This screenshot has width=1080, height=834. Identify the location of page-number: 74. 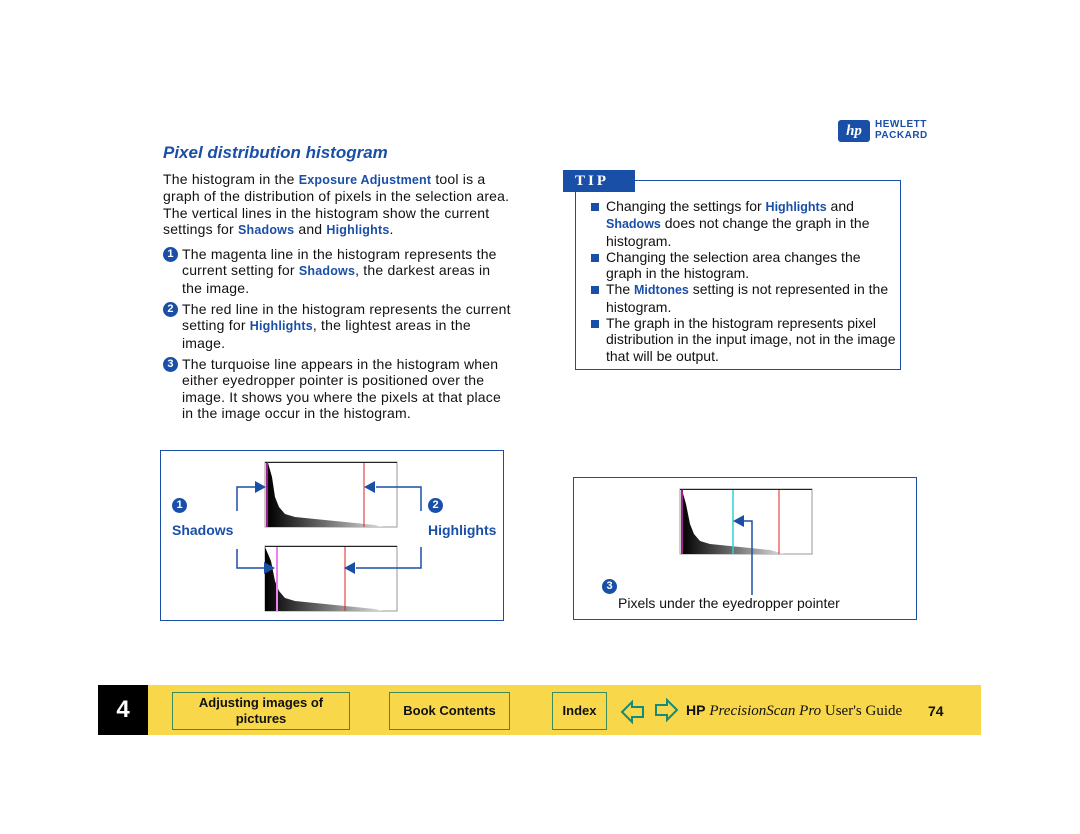
(936, 711).